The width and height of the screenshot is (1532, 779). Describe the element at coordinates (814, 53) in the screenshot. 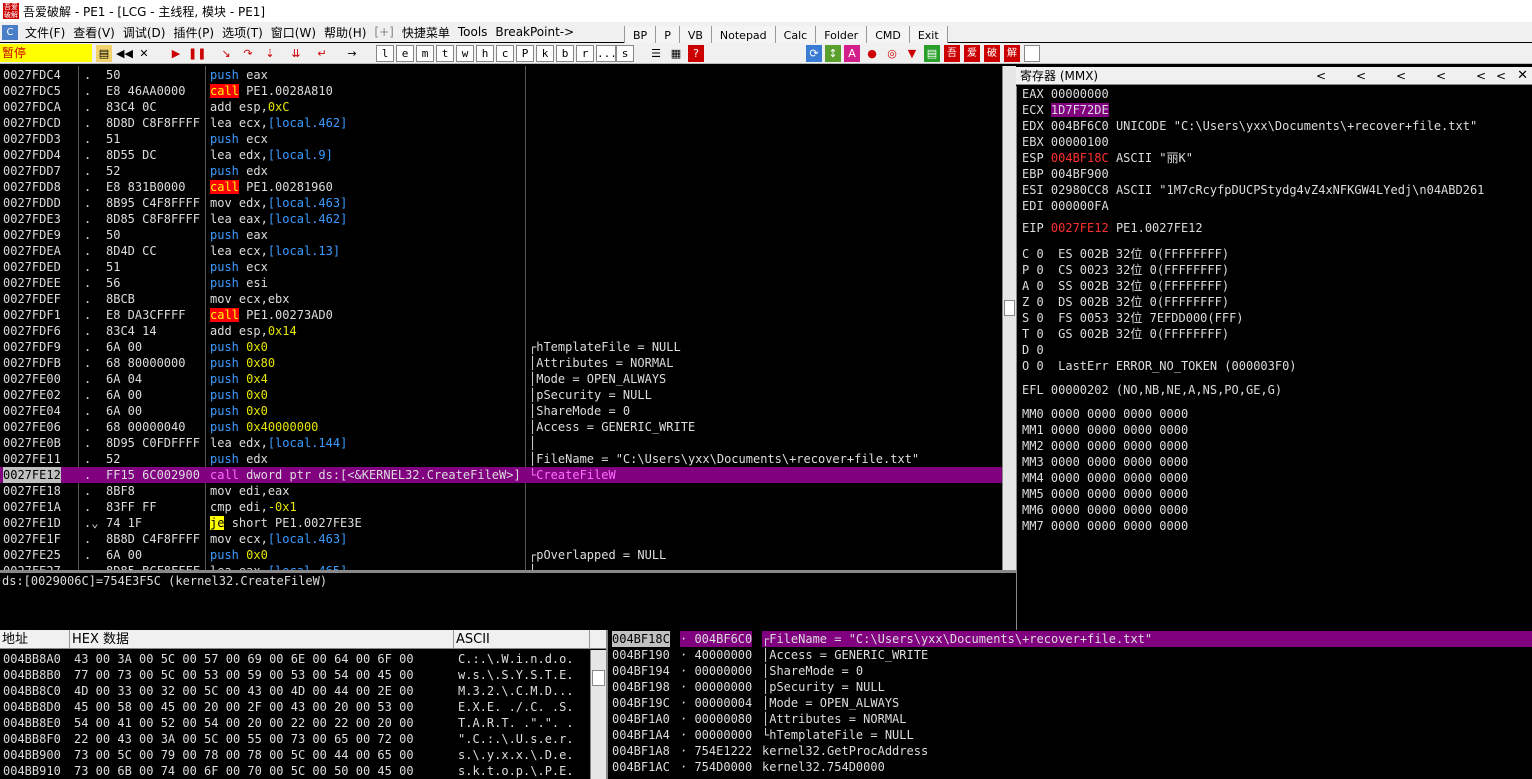

I see `refresh-icon: ⟳` at that location.